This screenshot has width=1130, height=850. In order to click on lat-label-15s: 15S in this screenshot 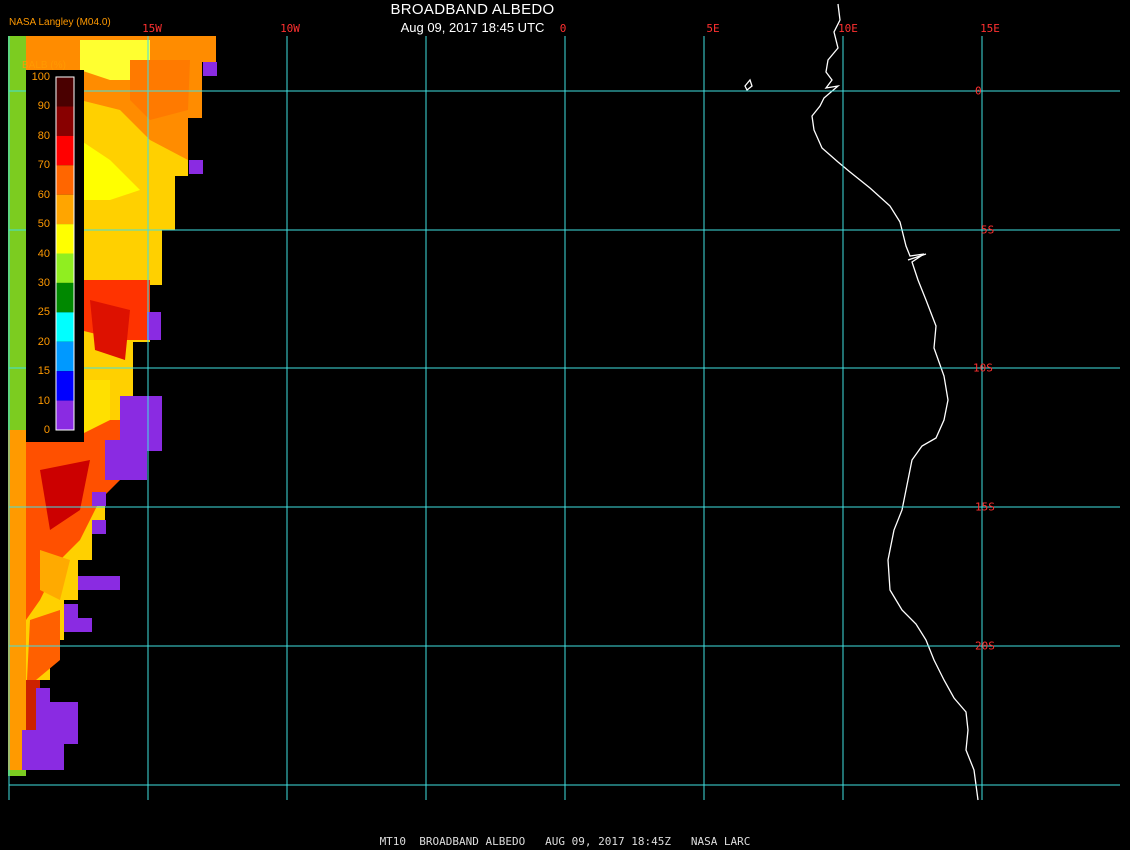, I will do `click(985, 507)`.